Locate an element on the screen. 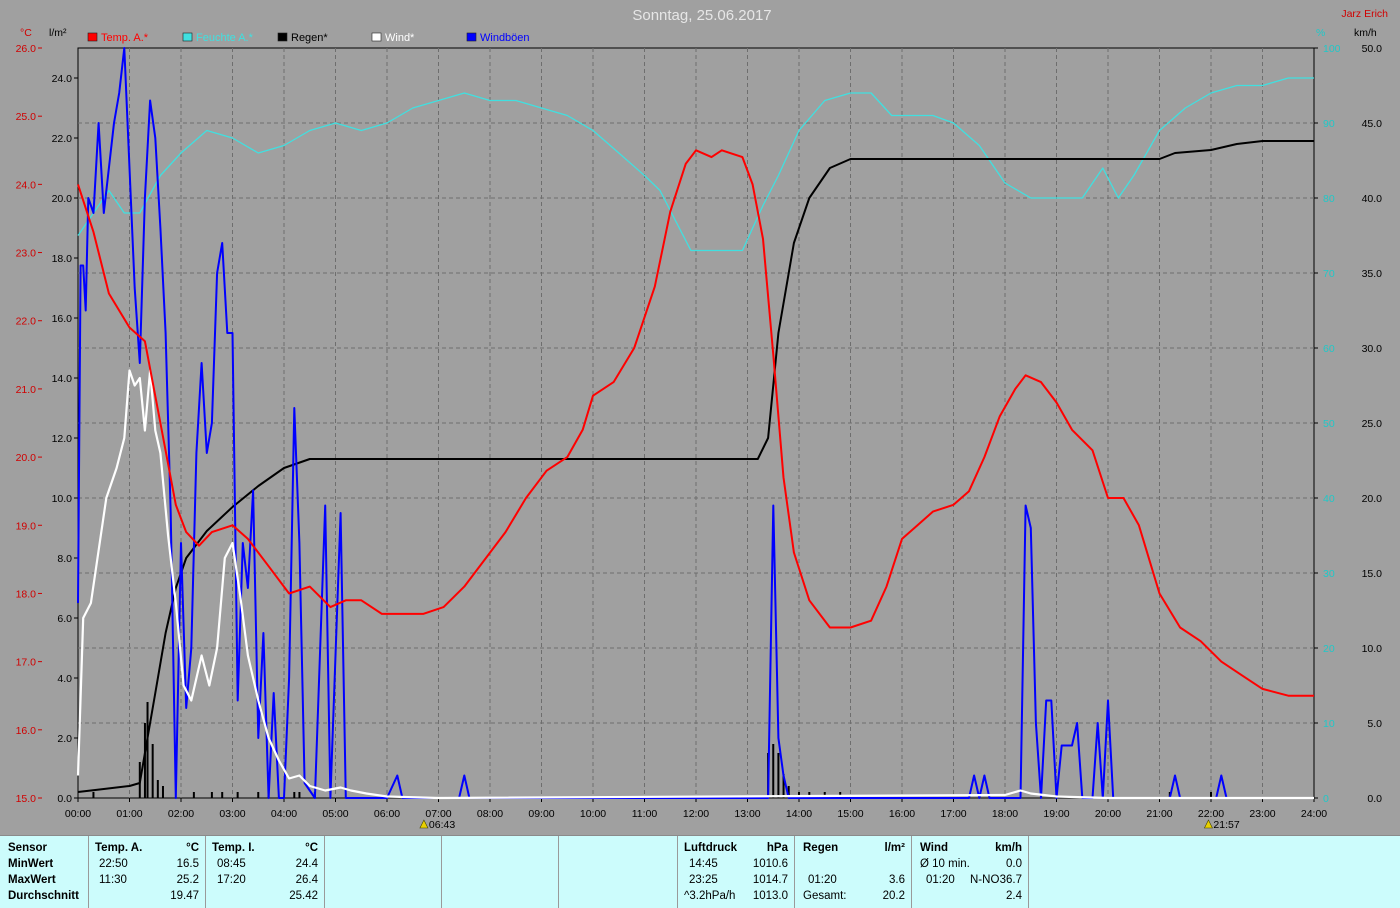  time-tick-label: 17:00 is located at coordinates (953, 814).